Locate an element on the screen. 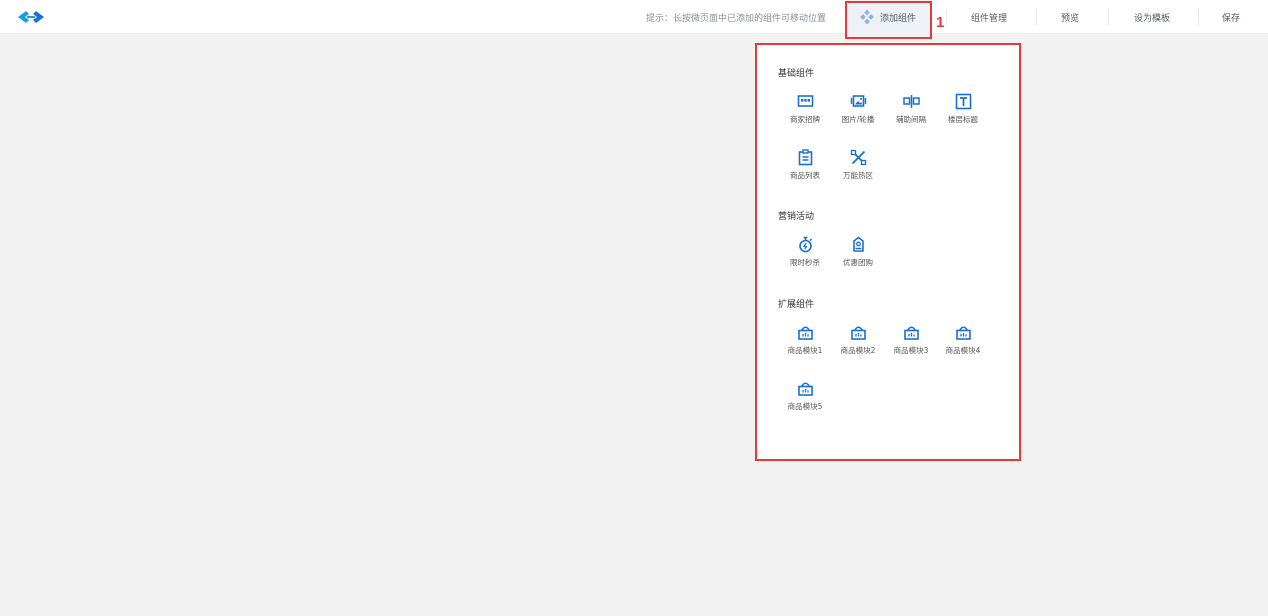  component-label: 商品模块1 is located at coordinates (805, 350).